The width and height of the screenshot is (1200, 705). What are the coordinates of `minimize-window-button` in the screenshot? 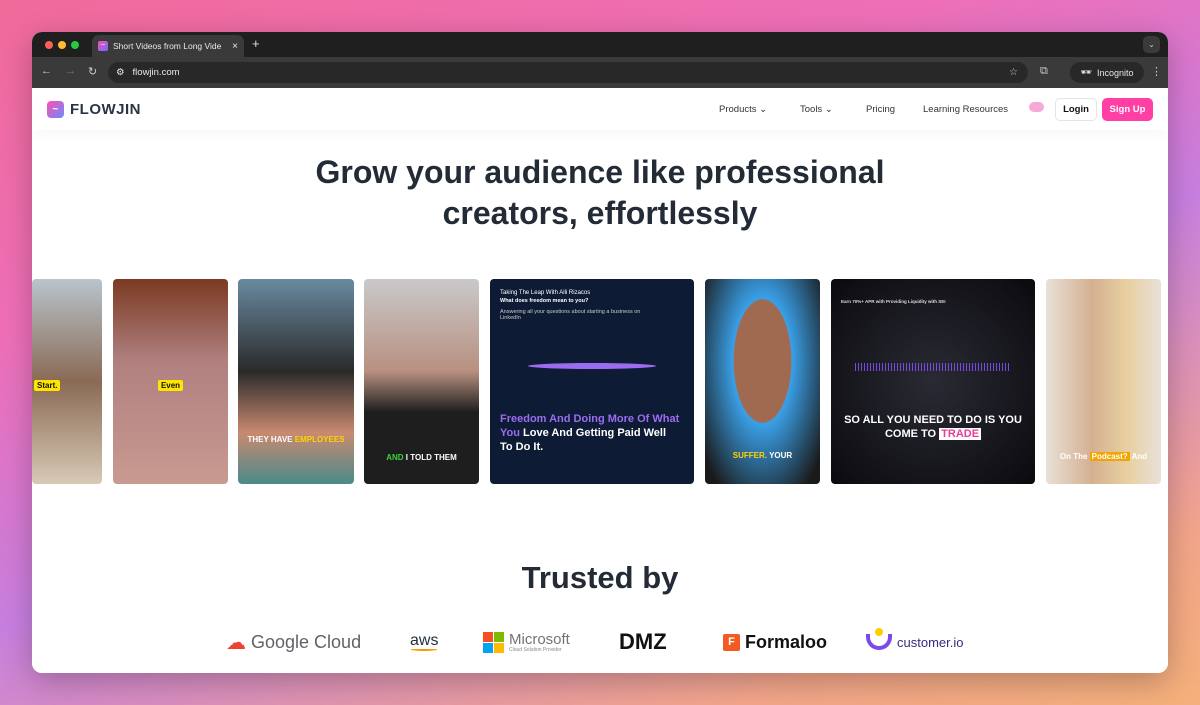 It's located at (62, 45).